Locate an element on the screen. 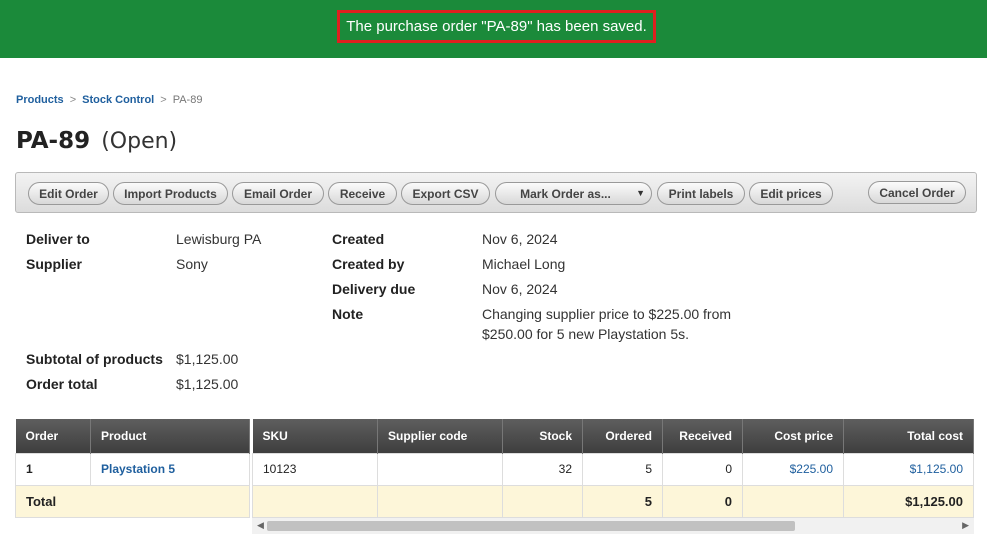  export-csv-button: Export CSV is located at coordinates (445, 193).